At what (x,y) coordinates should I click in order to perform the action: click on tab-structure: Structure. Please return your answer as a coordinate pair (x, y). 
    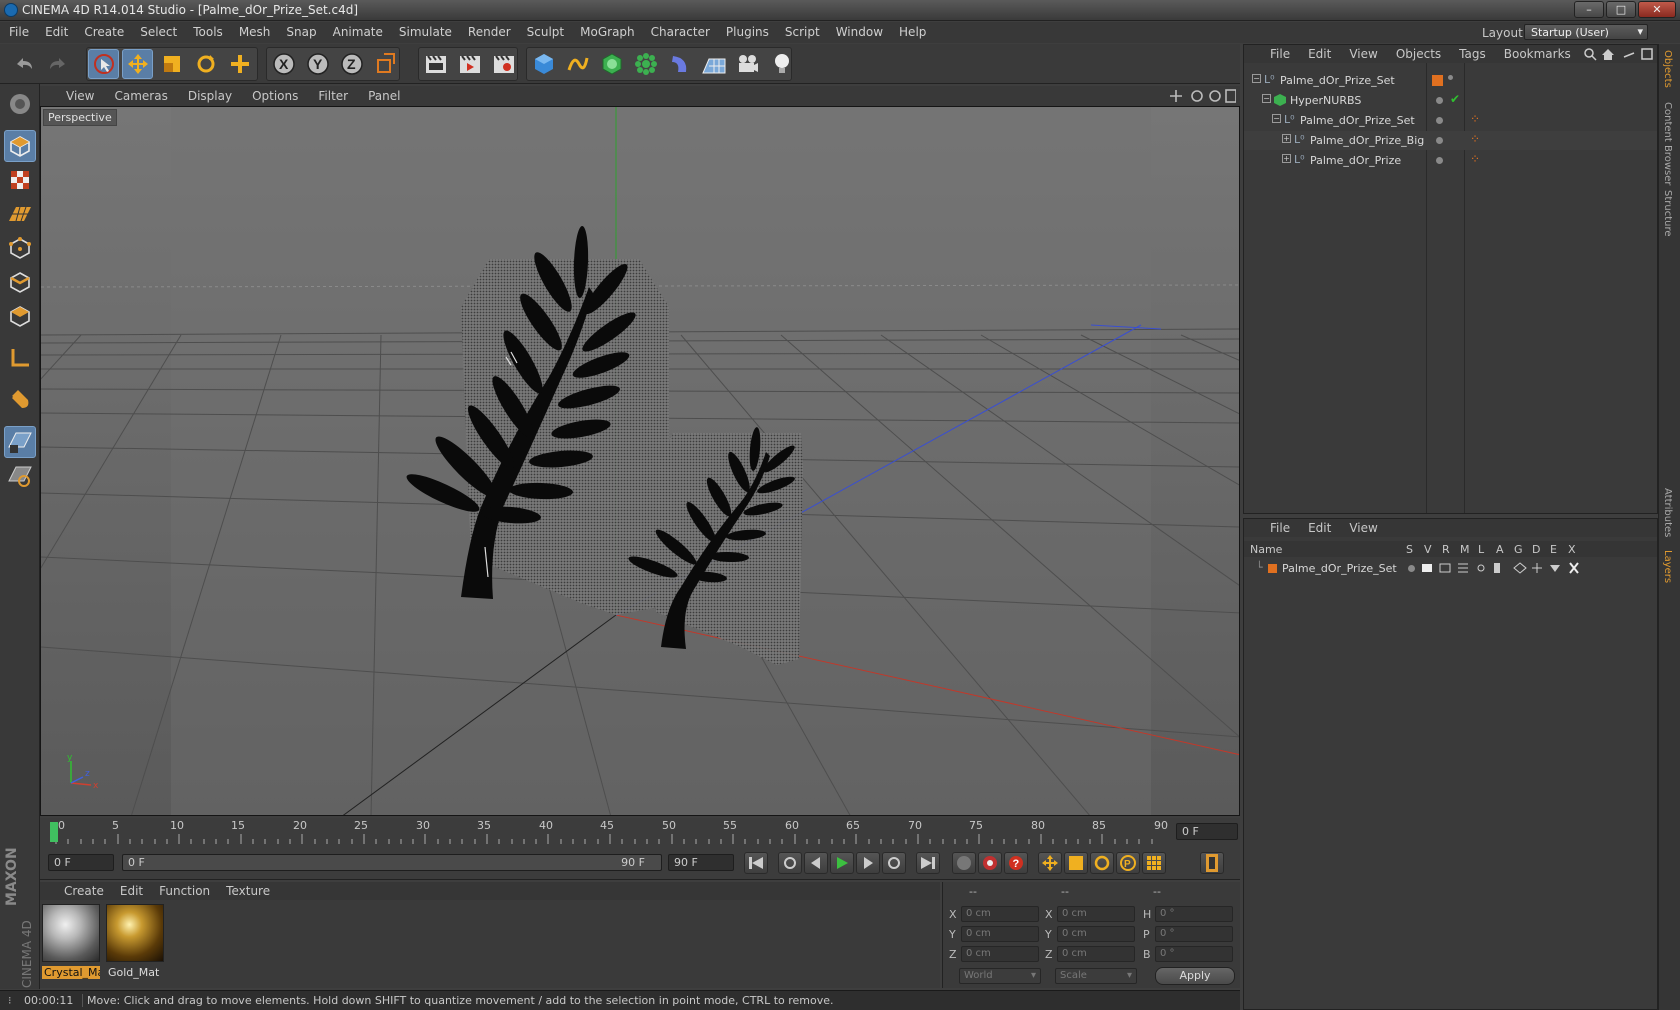
    Looking at the image, I should click on (1667, 213).